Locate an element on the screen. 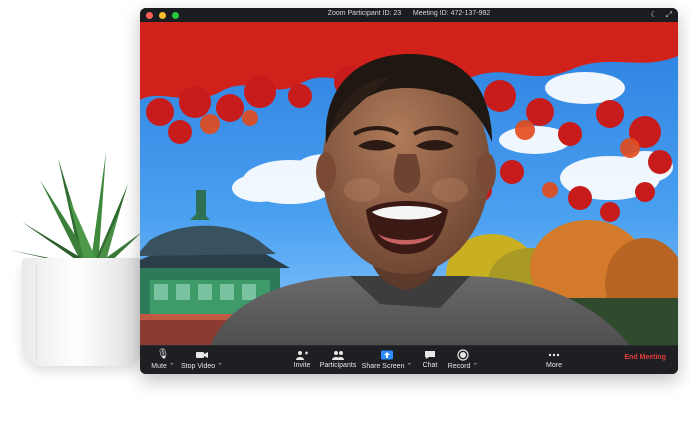 The image size is (690, 444). participants-button: Participants is located at coordinates (338, 361).